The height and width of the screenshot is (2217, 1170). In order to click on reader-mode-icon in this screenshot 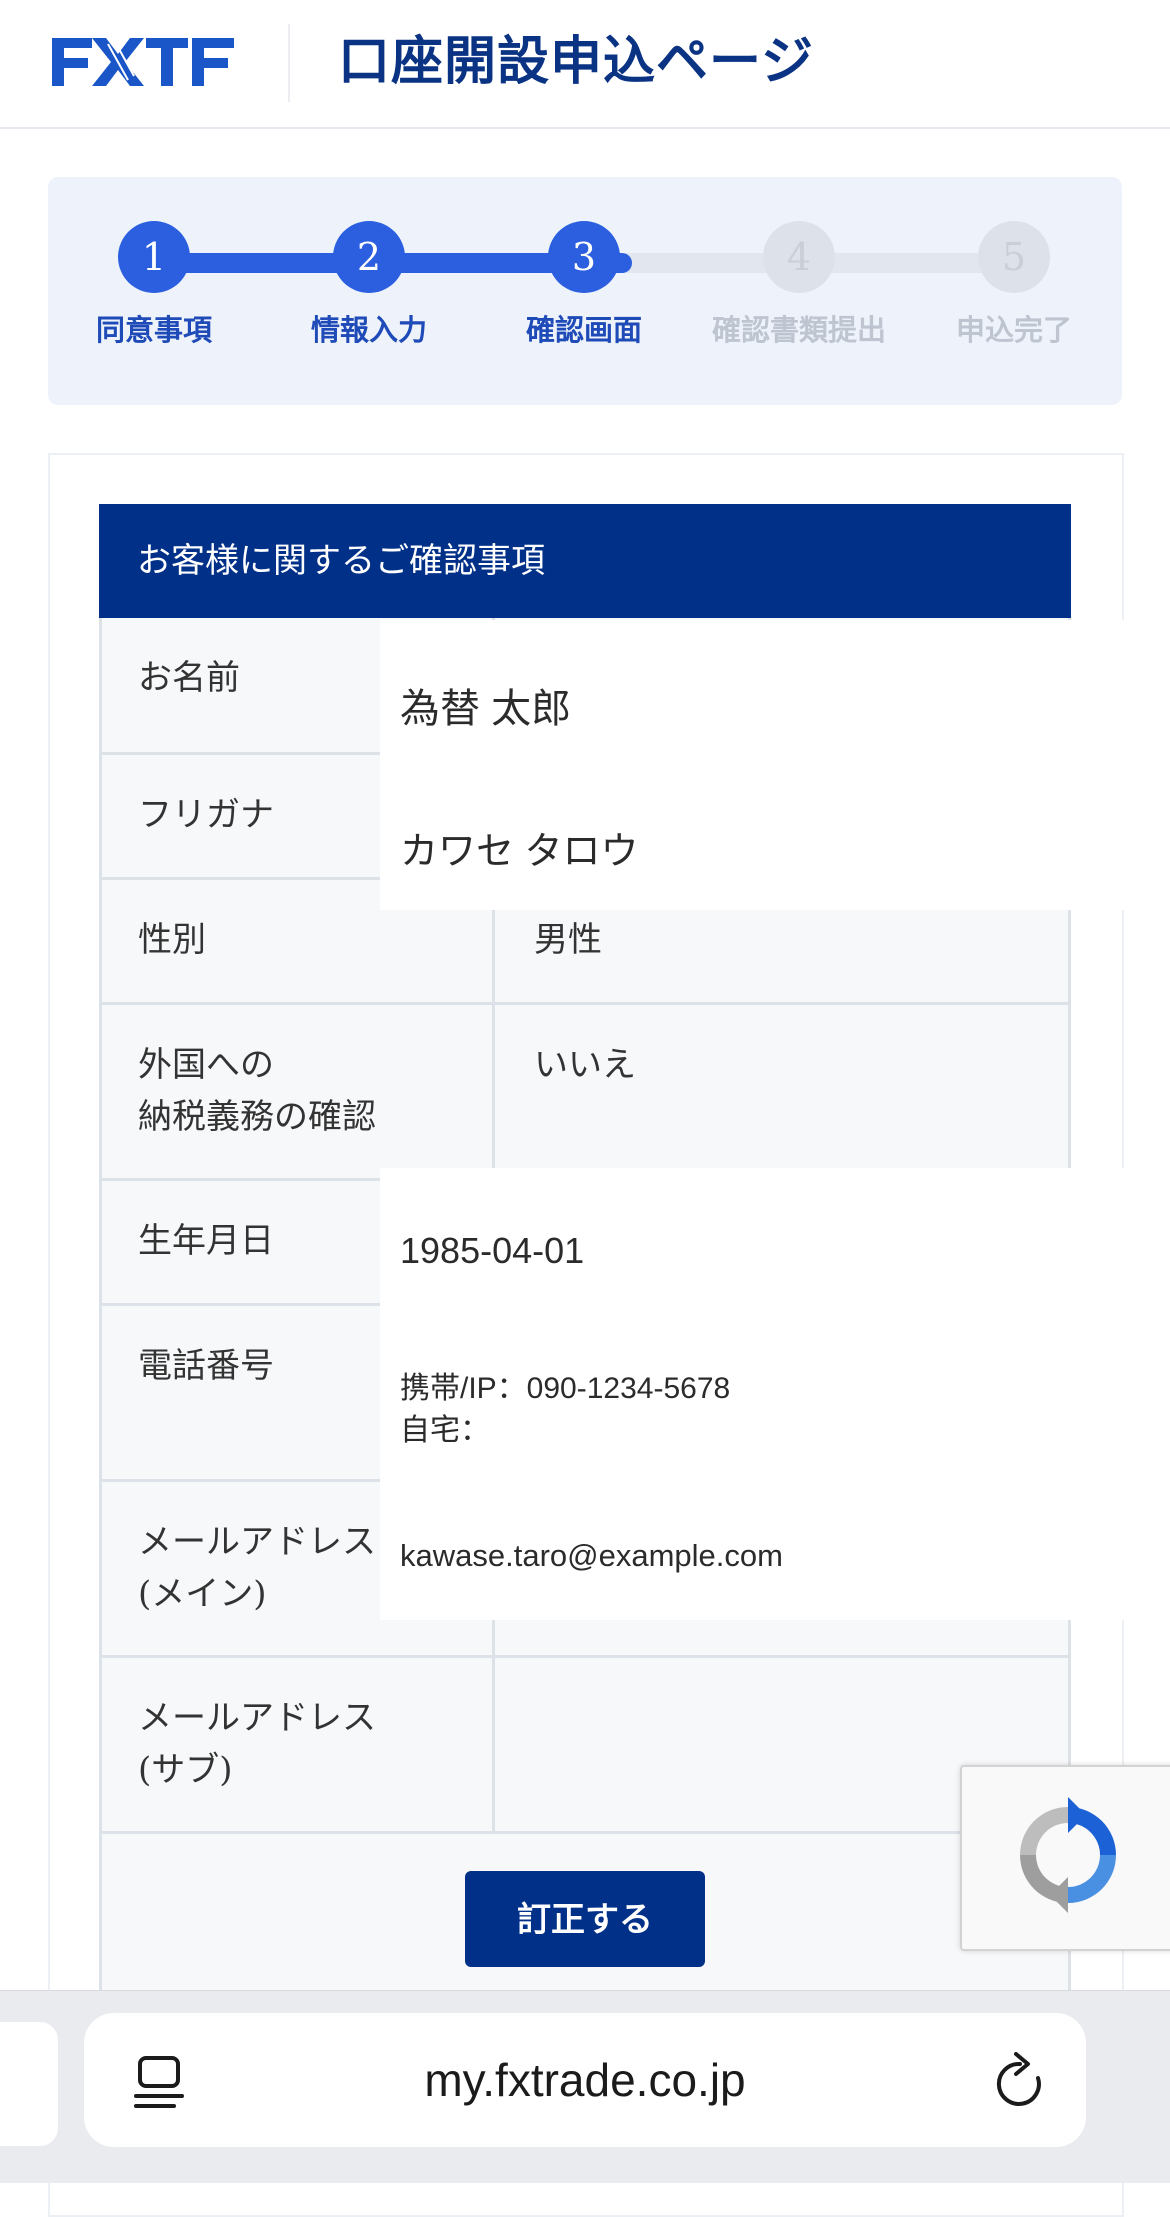, I will do `click(159, 2082)`.